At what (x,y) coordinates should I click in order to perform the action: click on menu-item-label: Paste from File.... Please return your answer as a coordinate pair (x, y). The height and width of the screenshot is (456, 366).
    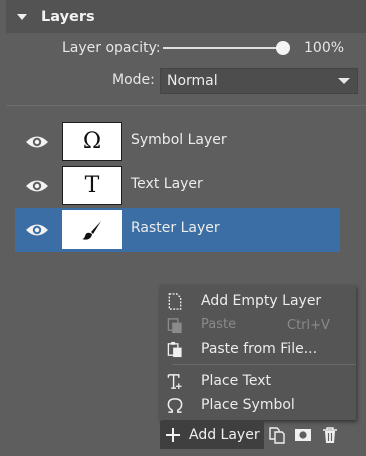
    Looking at the image, I should click on (259, 349).